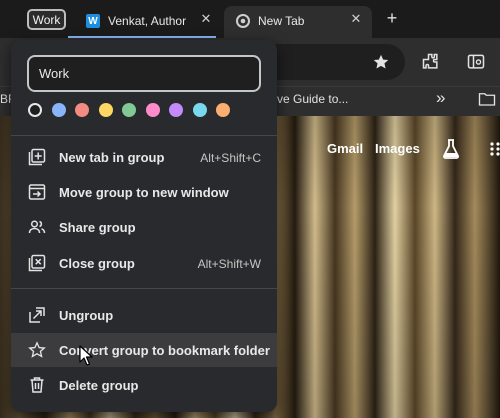  Describe the element at coordinates (97, 227) in the screenshot. I see `menu-item-label: Share group` at that location.